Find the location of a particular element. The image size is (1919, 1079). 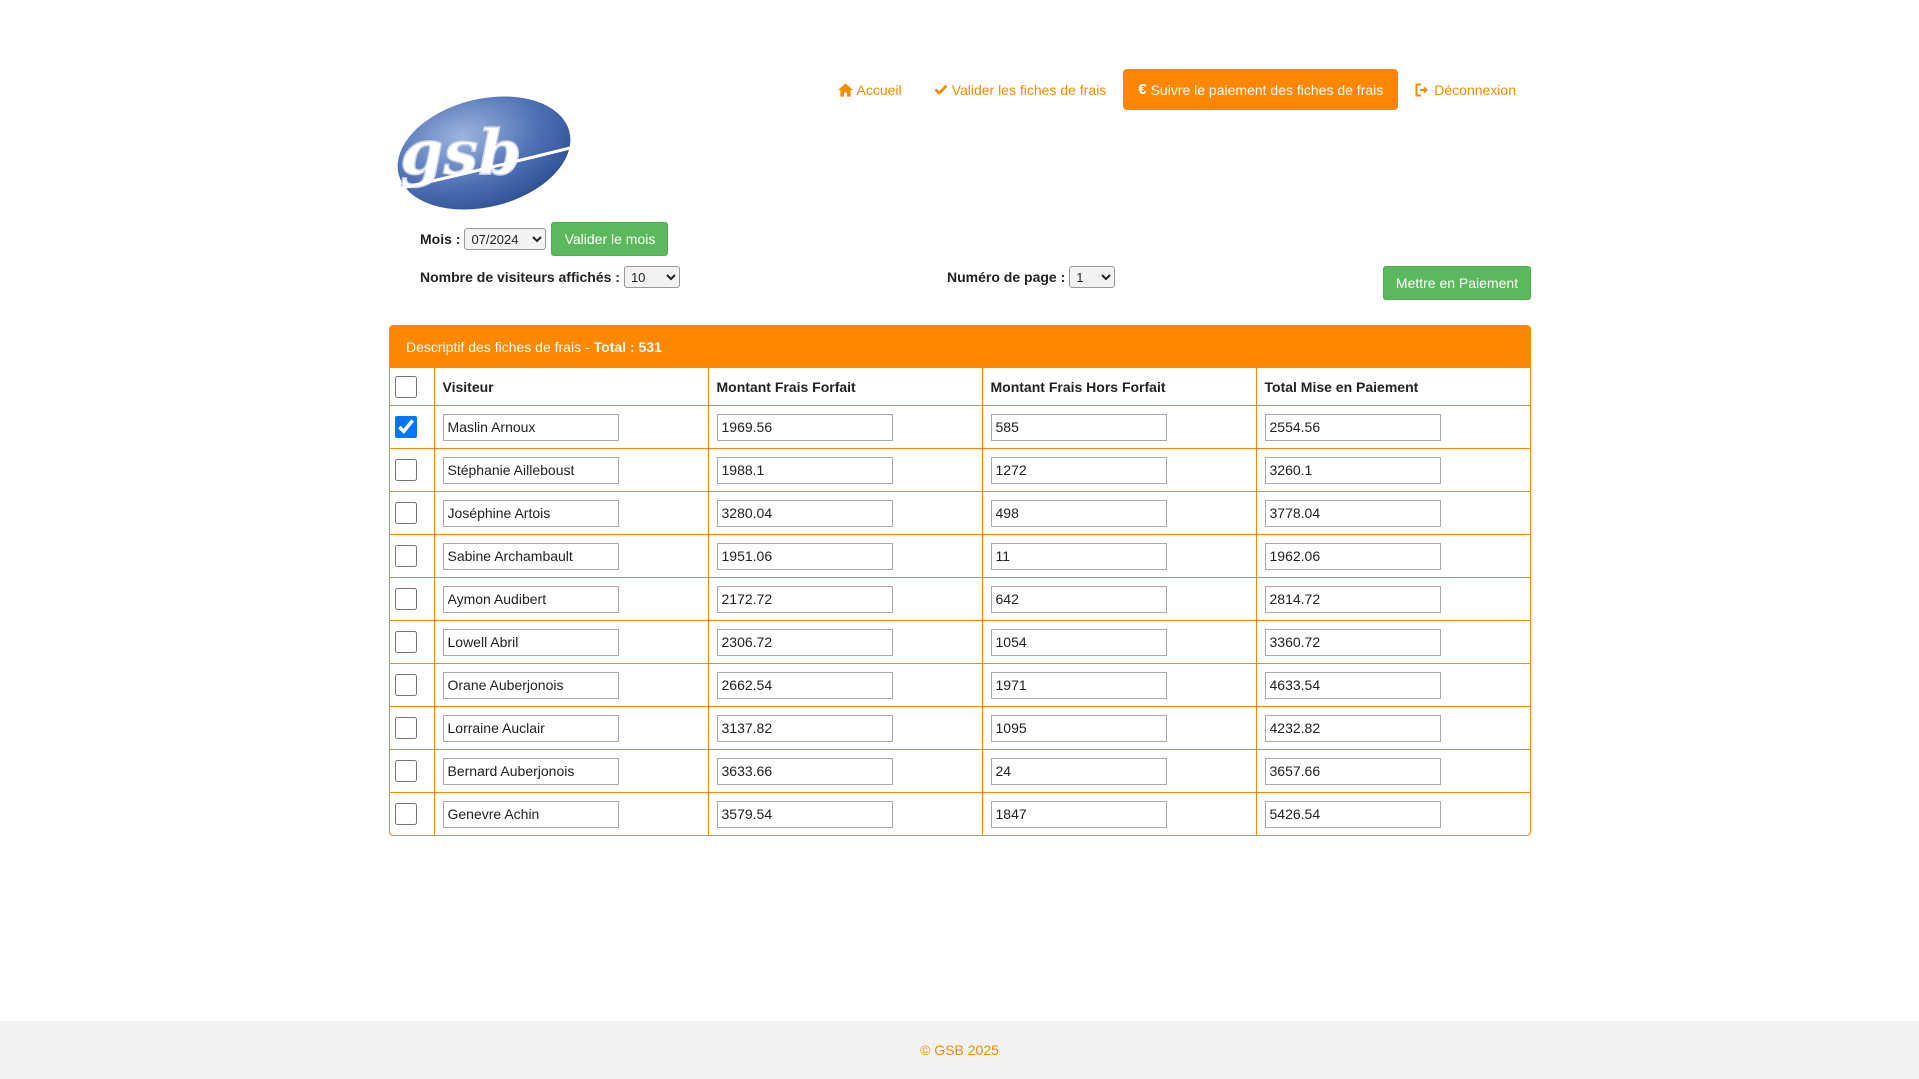

euro-icon: € is located at coordinates (1142, 89).